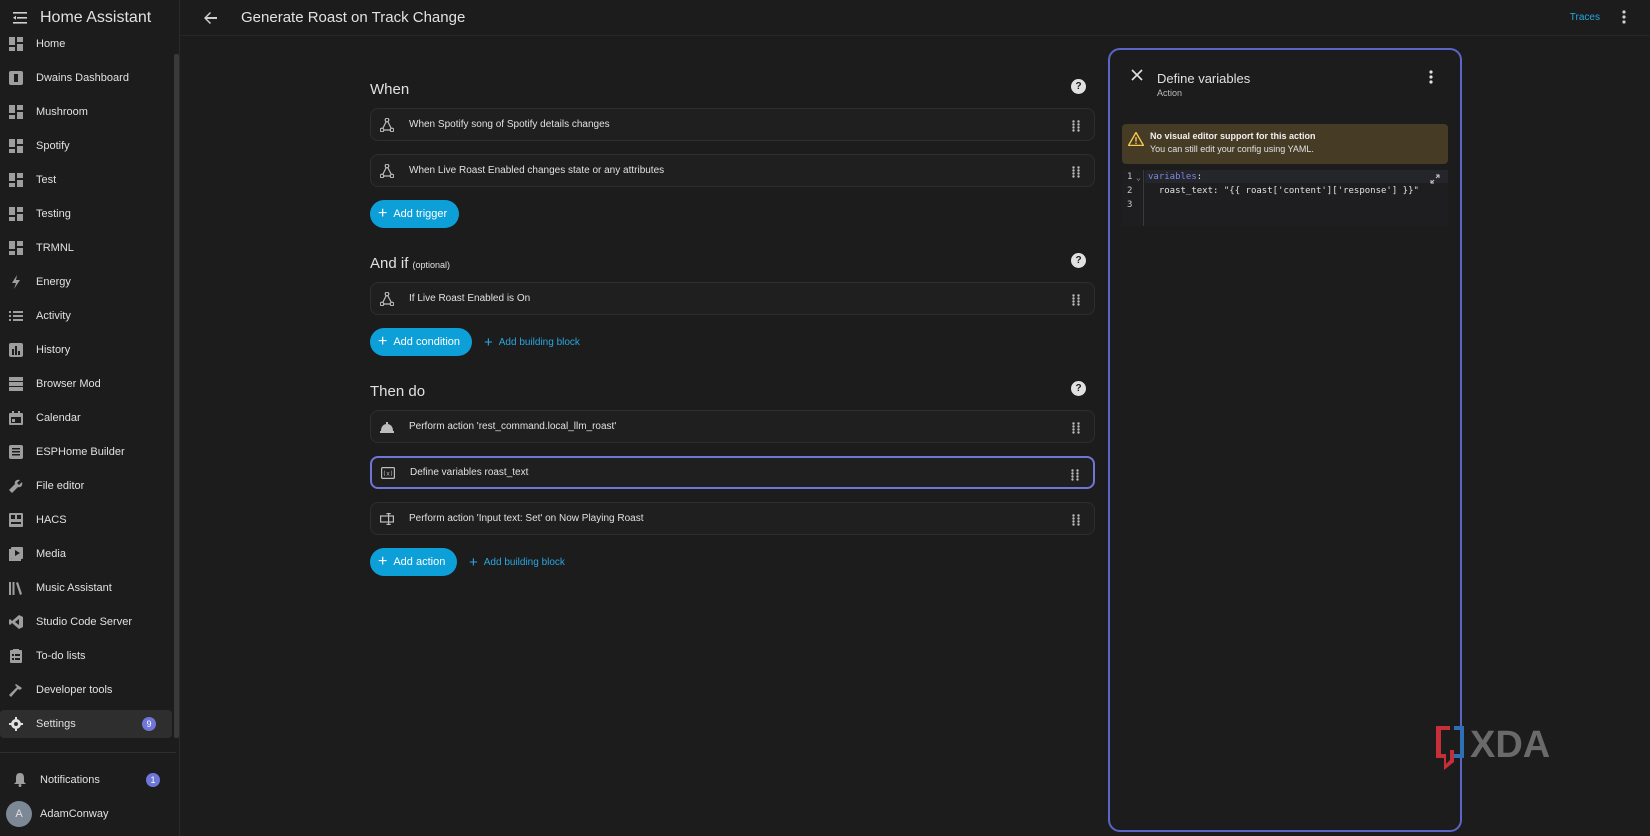 This screenshot has height=836, width=1650. Describe the element at coordinates (1233, 136) in the screenshot. I see `warning-title: No visual editor support for this action` at that location.